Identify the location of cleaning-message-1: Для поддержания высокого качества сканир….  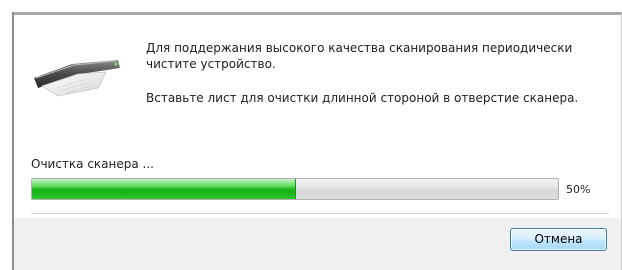
(359, 56).